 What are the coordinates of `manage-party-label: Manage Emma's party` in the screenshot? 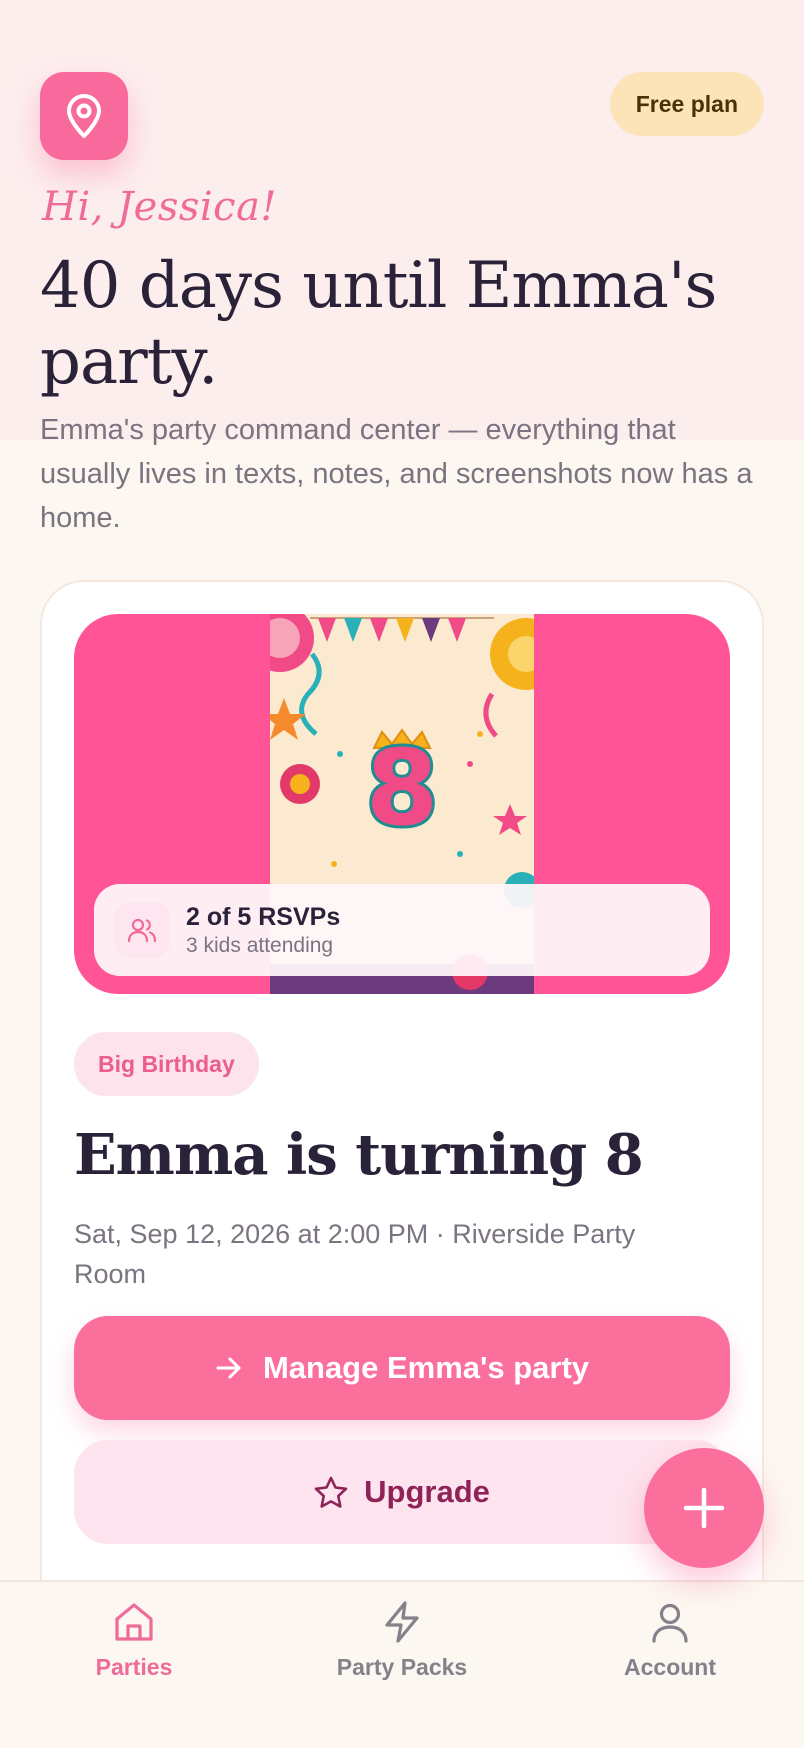 It's located at (426, 1367).